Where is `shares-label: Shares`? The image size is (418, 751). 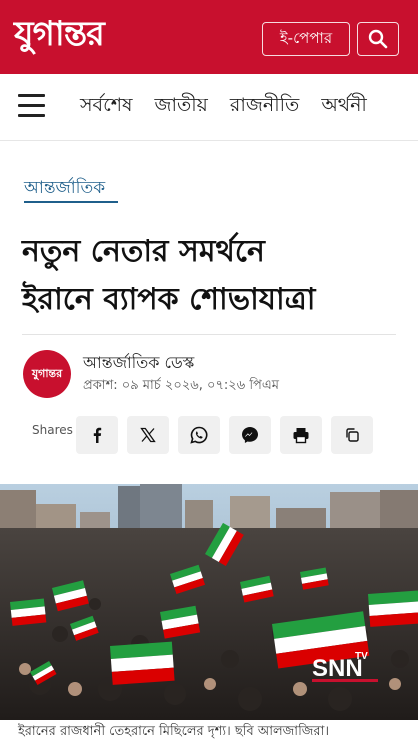
shares-label: Shares is located at coordinates (52, 430).